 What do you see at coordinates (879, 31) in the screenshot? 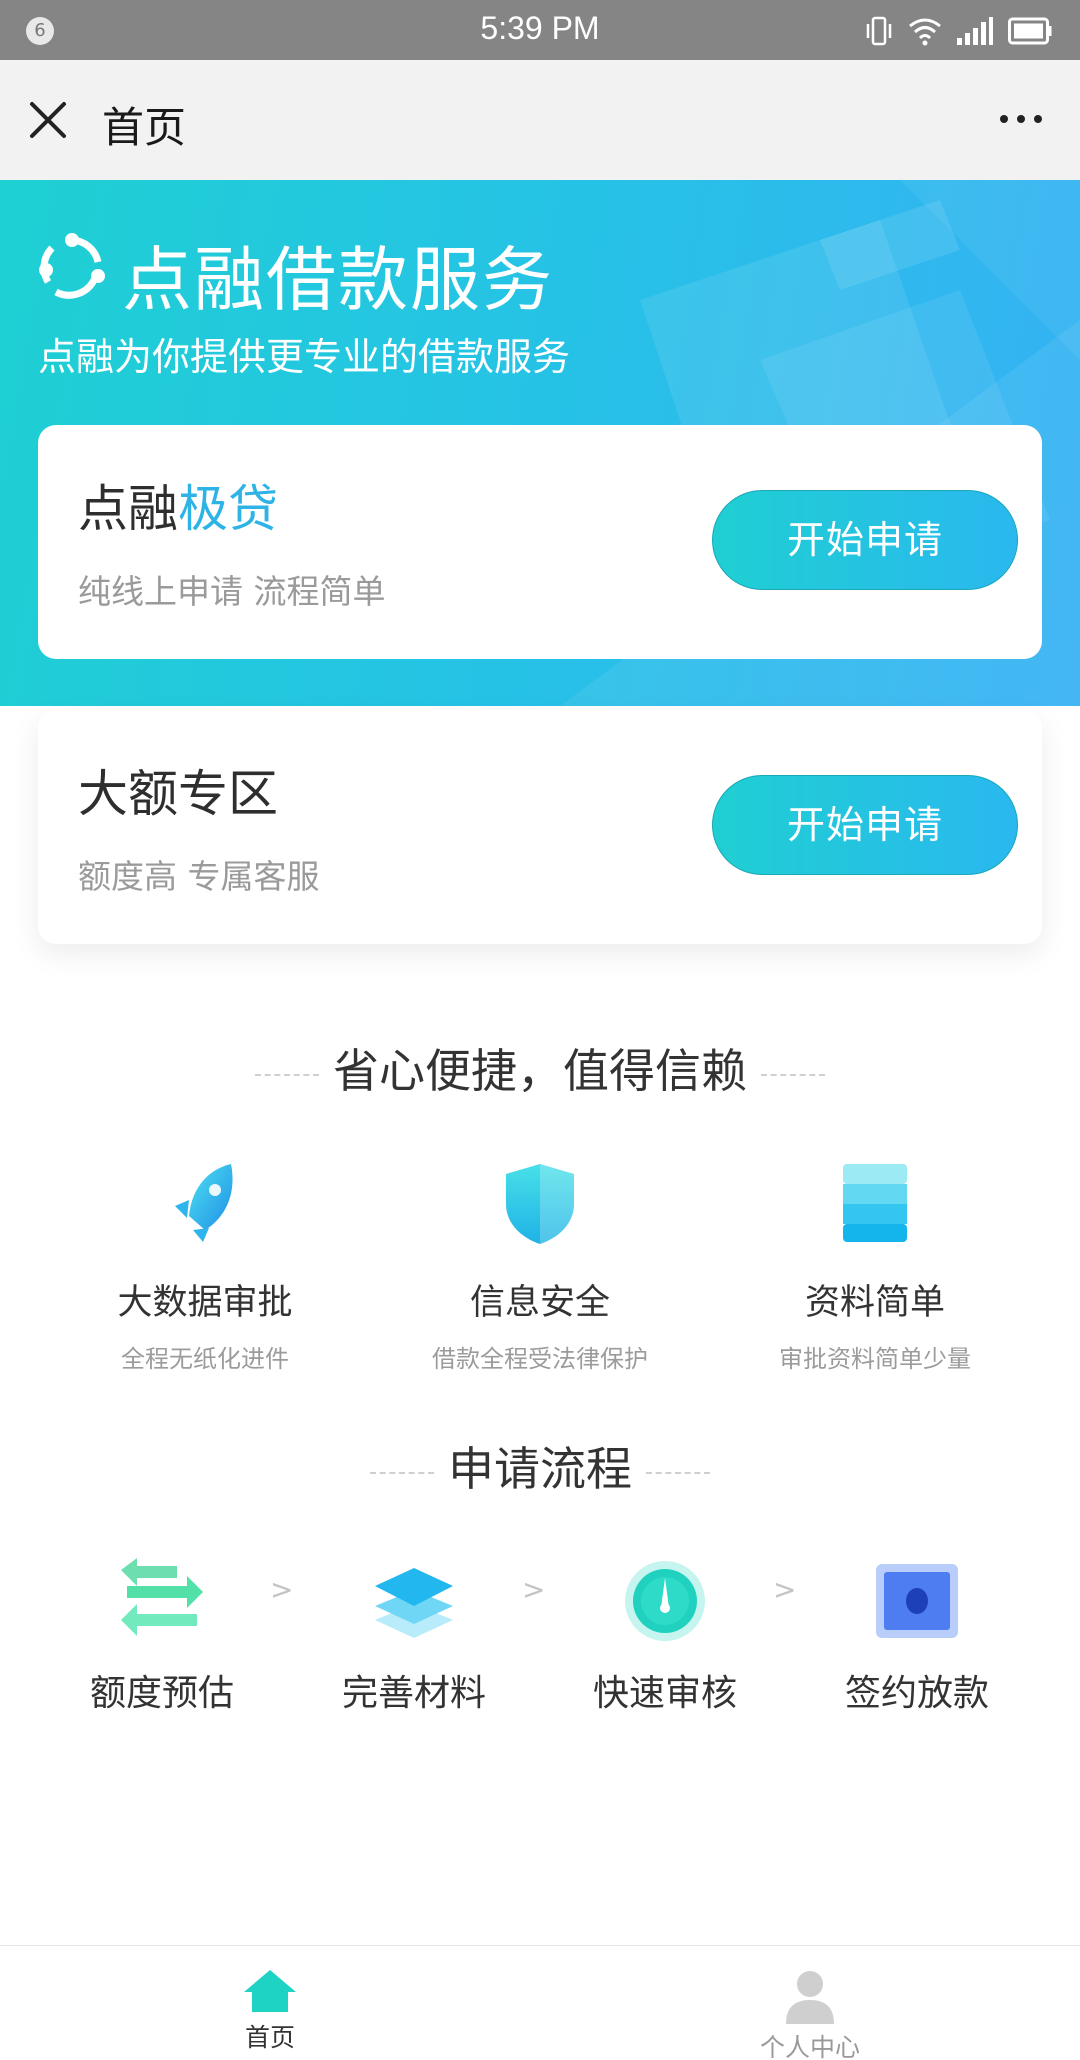
I see `vibrate-icon` at bounding box center [879, 31].